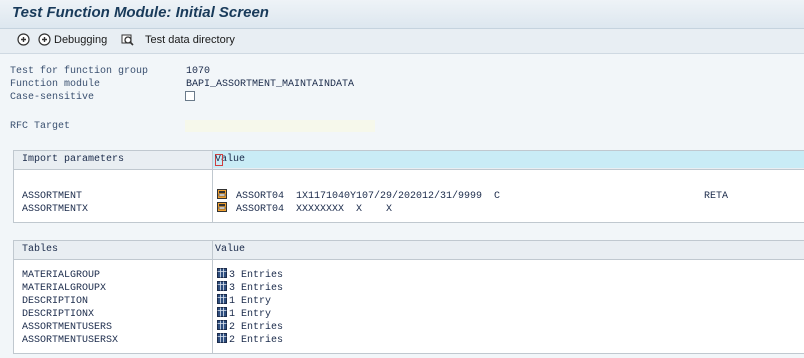 This screenshot has width=804, height=358. I want to click on execute-button, so click(23, 39).